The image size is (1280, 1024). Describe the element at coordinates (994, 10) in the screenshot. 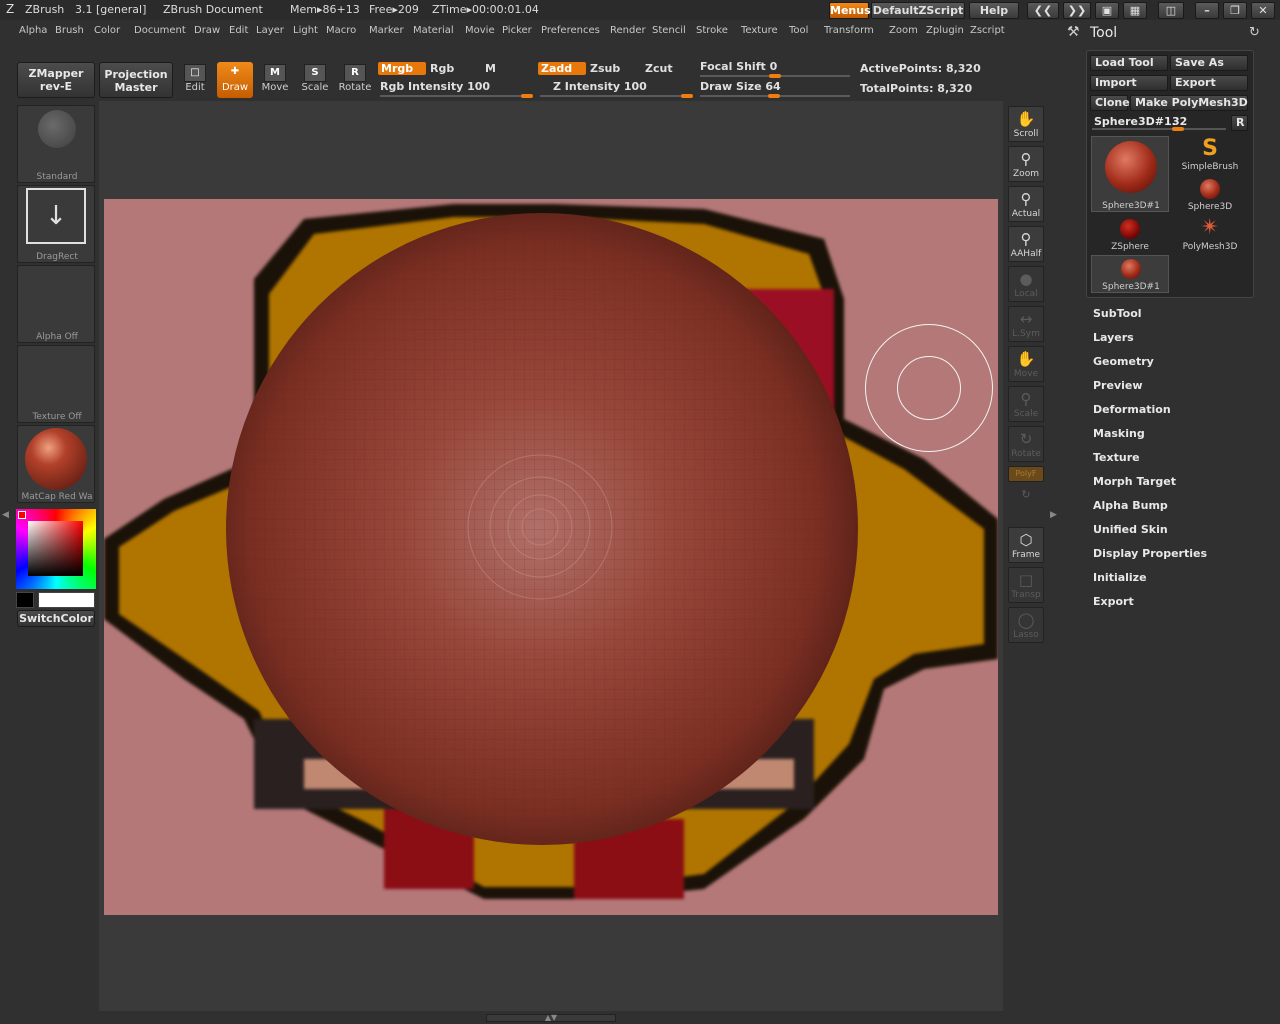

I see `help-button: Help` at that location.